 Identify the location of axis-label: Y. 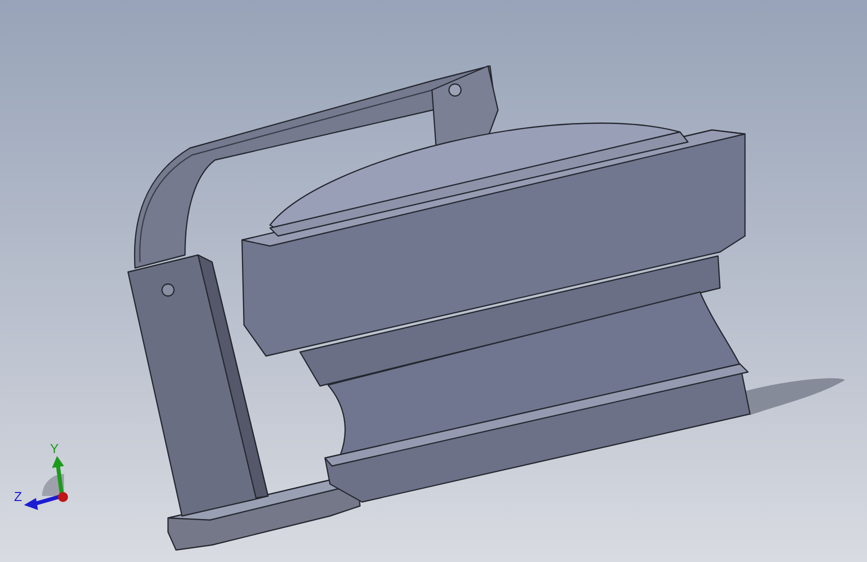
(54, 448).